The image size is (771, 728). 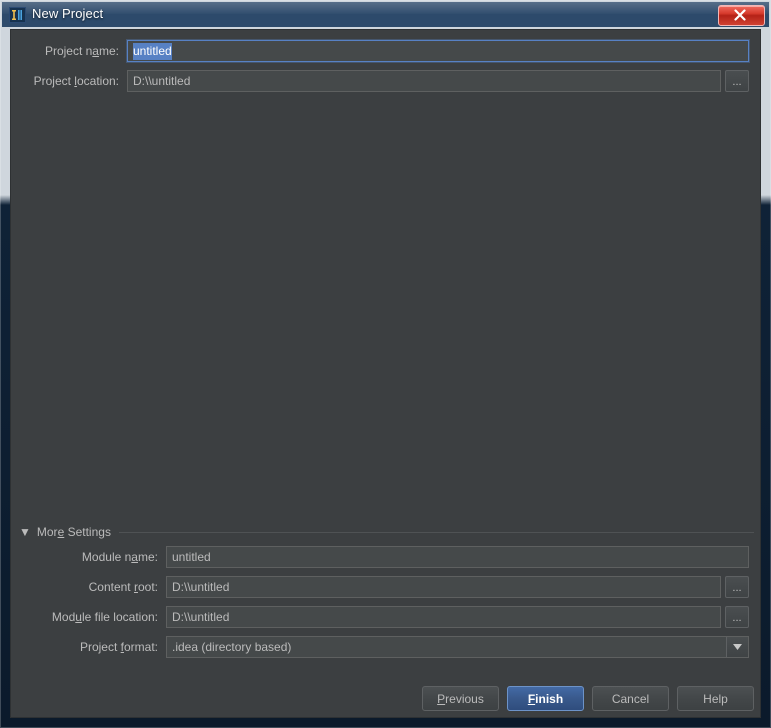 What do you see at coordinates (191, 557) in the screenshot?
I see `module-name-value: untitled` at bounding box center [191, 557].